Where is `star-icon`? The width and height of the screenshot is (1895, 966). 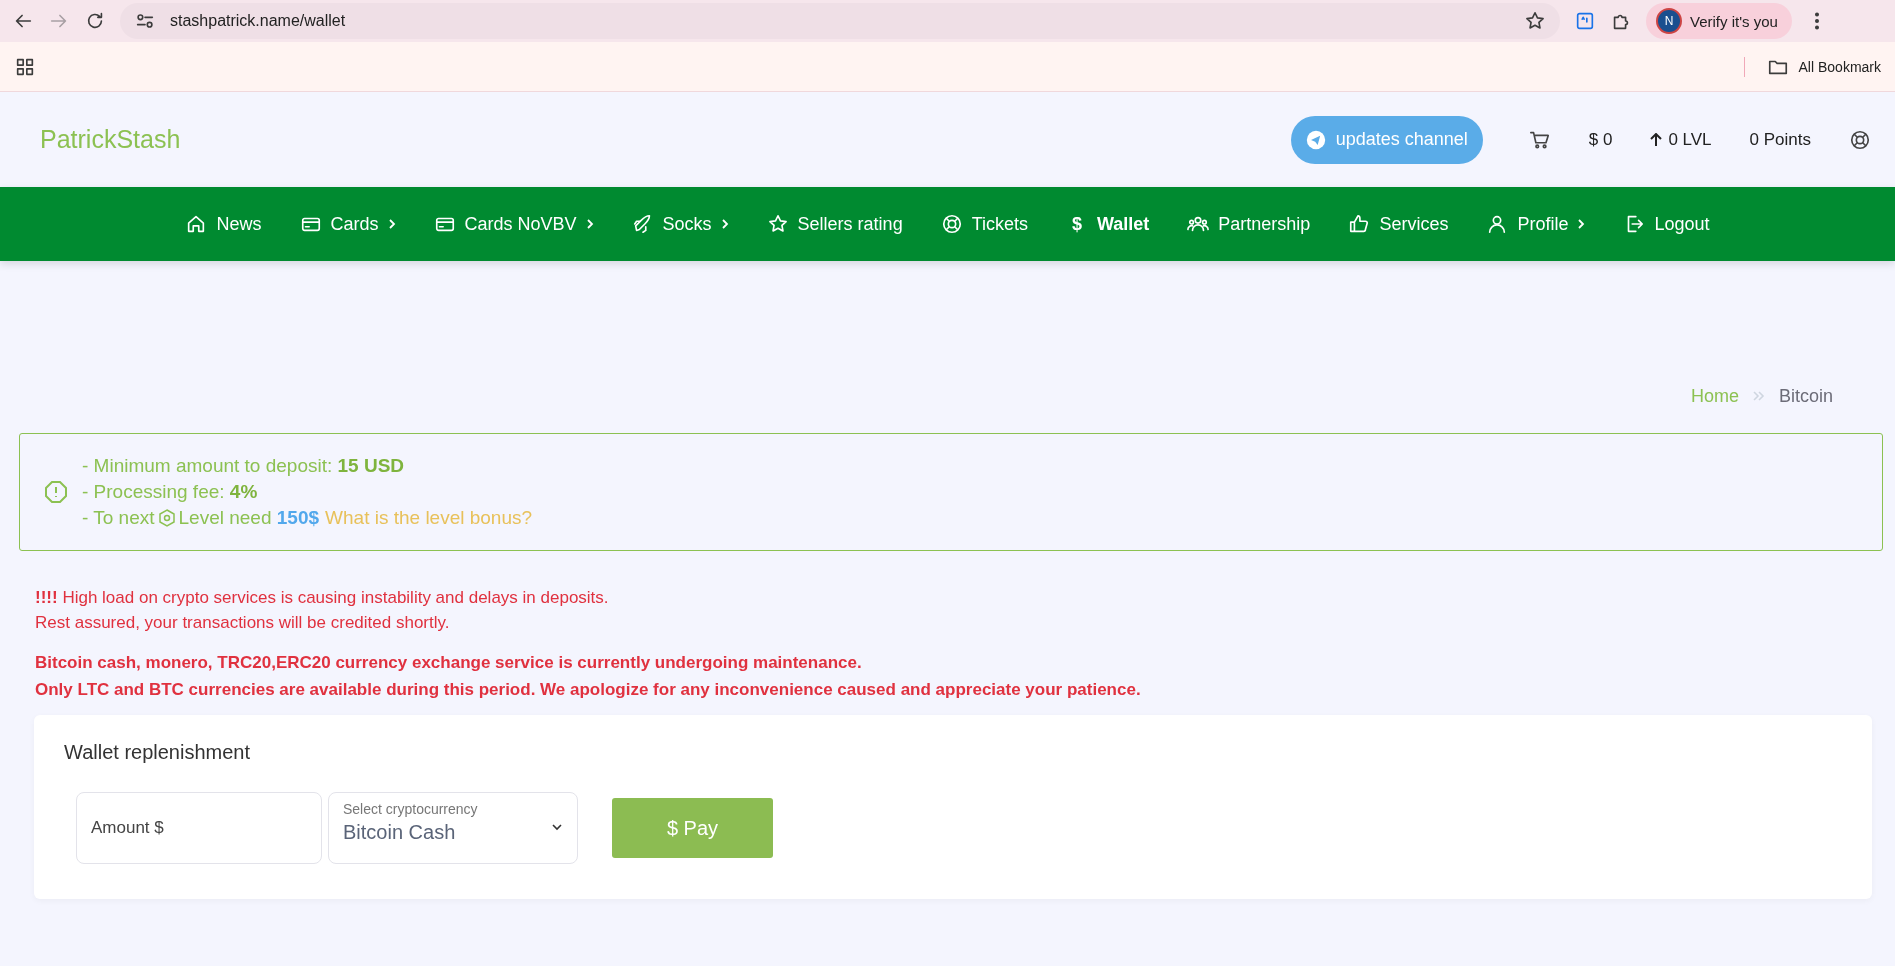 star-icon is located at coordinates (777, 224).